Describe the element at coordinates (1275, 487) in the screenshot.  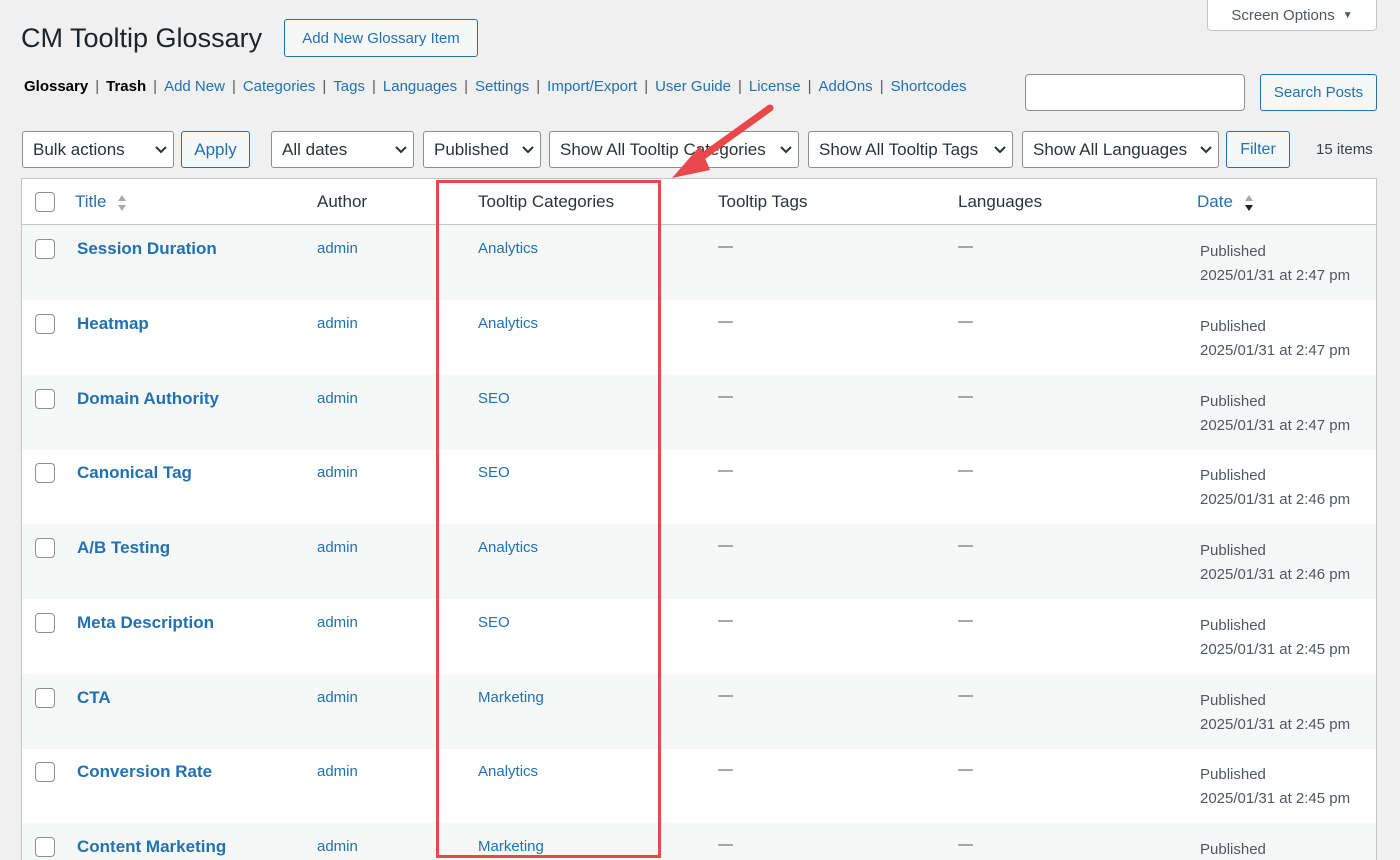
I see `row-date: Published 2025/01/31 at 2:46 pm` at that location.